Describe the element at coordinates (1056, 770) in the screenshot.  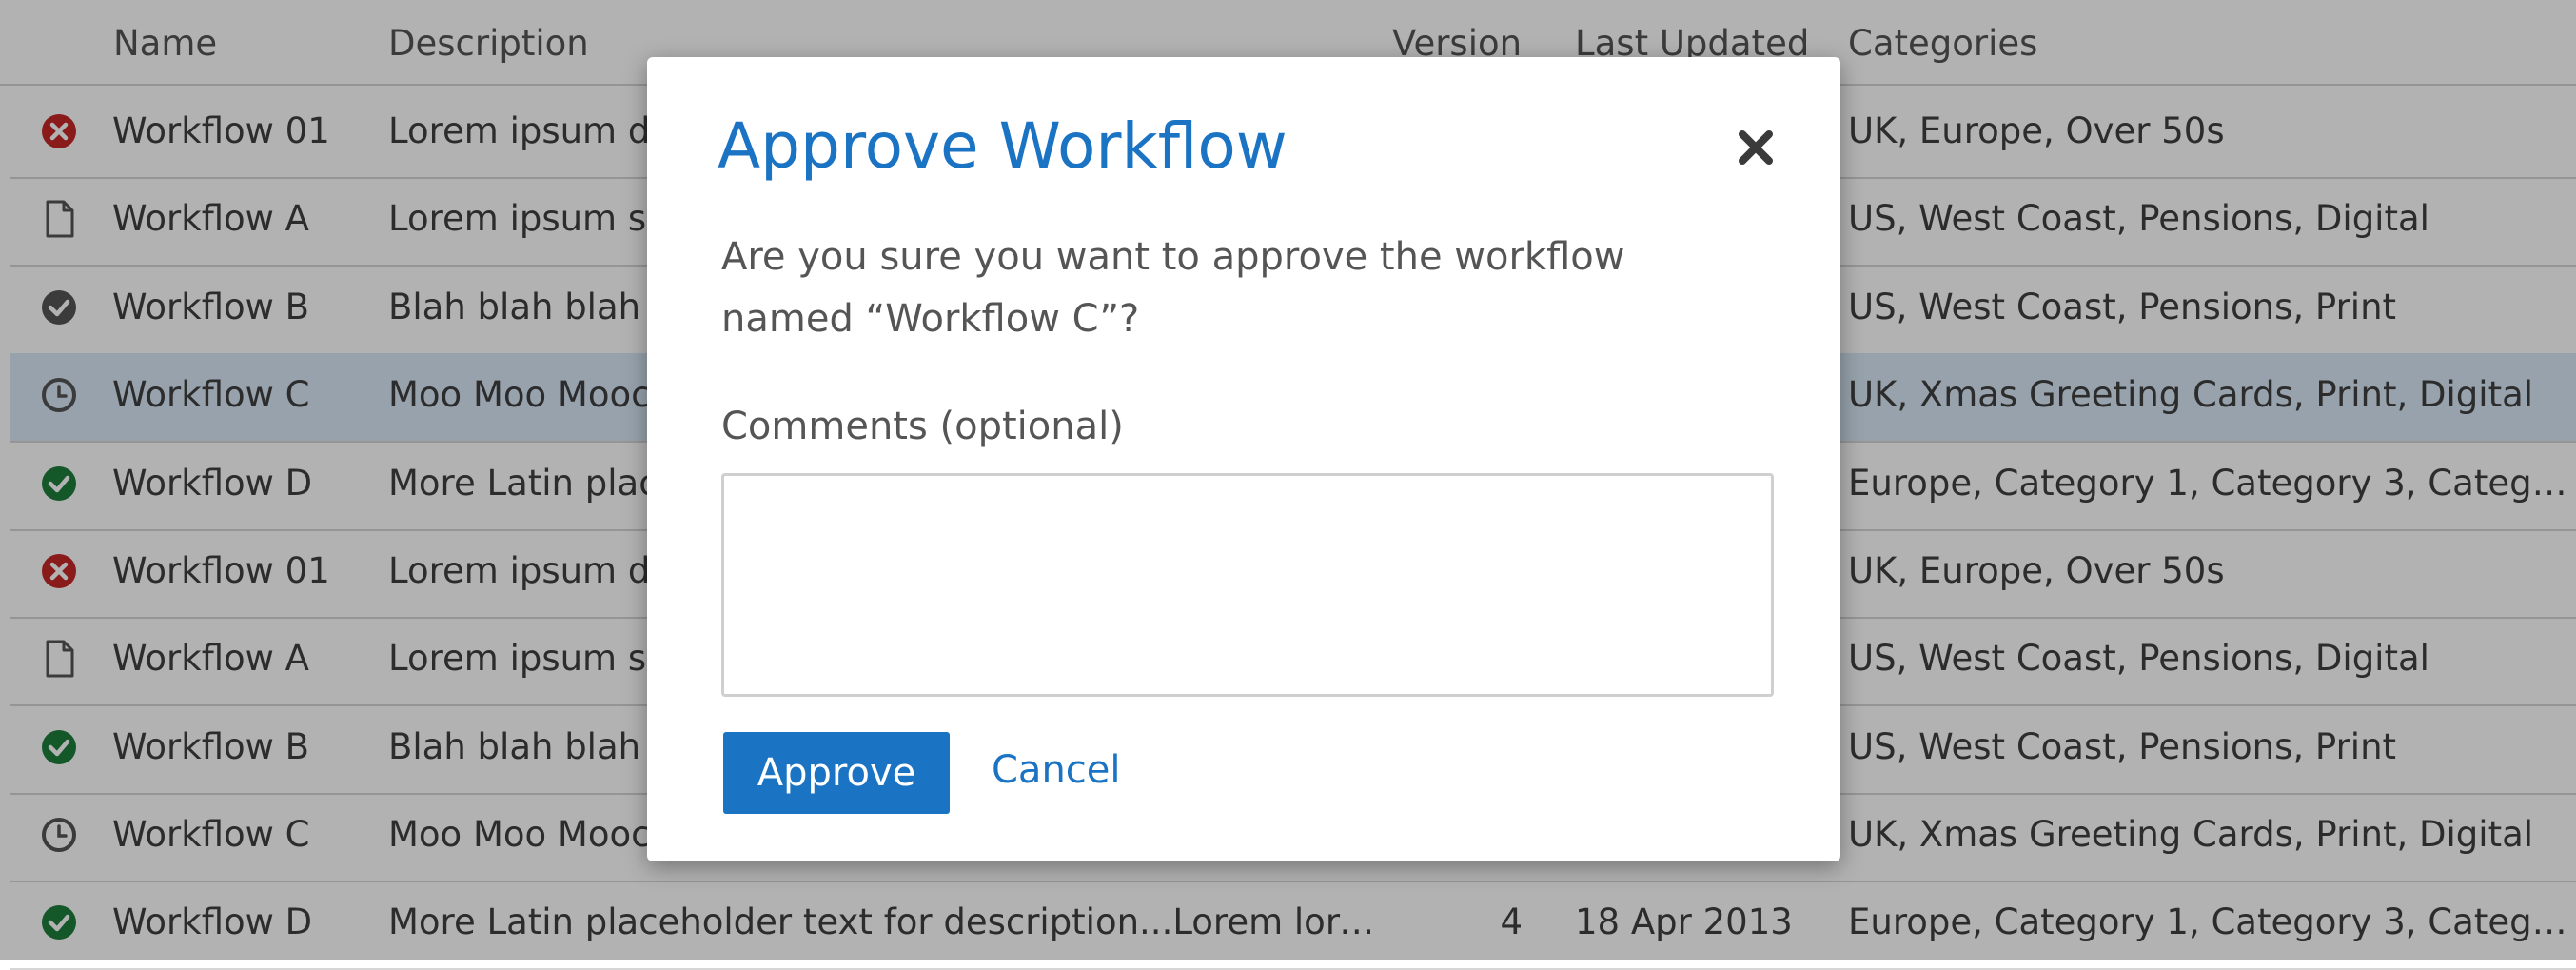
I see `cancel-link: Cancel` at that location.